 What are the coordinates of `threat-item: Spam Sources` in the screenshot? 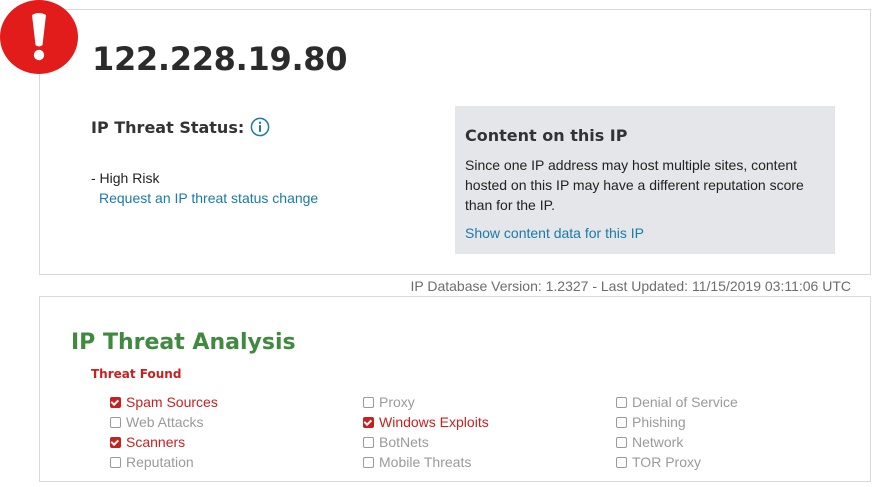 It's located at (164, 402).